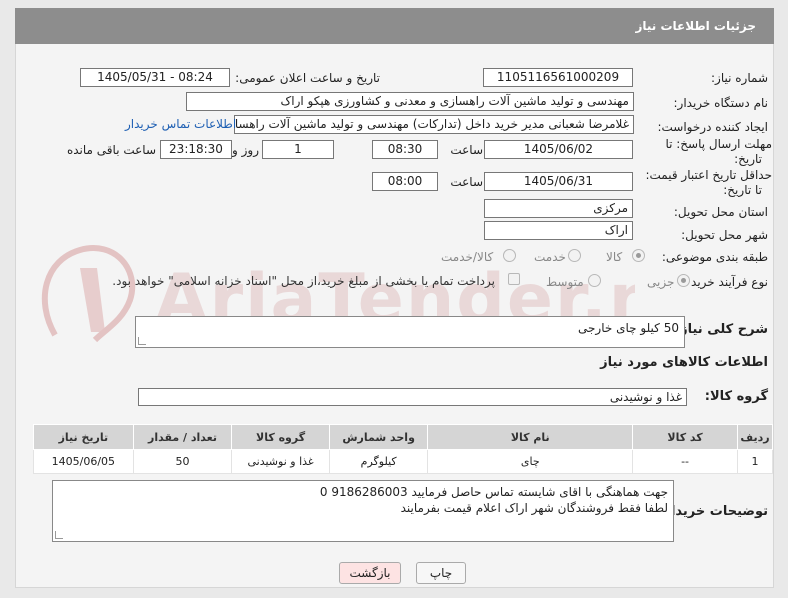 Image resolution: width=788 pixels, height=598 pixels. What do you see at coordinates (628, 328) in the screenshot?
I see `description-text: 50 کیلو چای خارجی` at bounding box center [628, 328].